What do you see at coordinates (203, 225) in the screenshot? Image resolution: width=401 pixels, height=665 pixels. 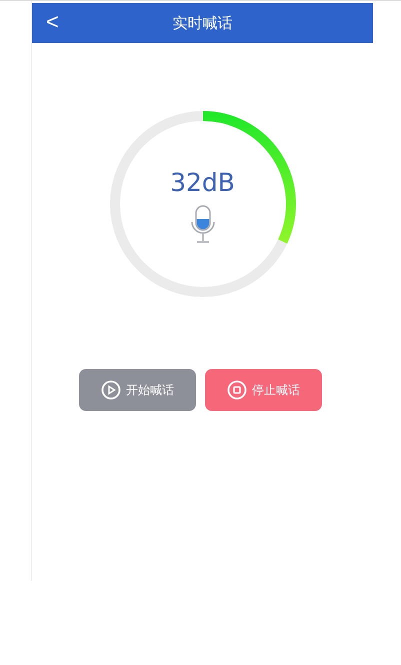 I see `microphone-icon` at bounding box center [203, 225].